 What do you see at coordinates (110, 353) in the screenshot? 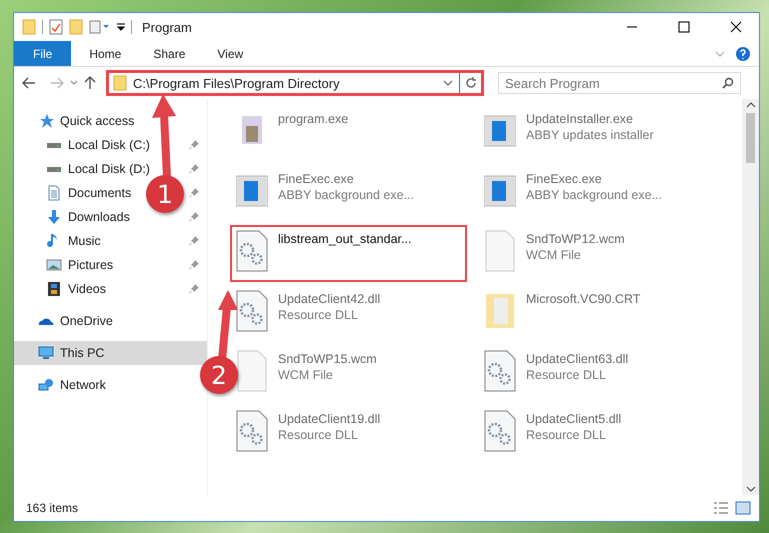
I see `sidebar-item: This PC` at bounding box center [110, 353].